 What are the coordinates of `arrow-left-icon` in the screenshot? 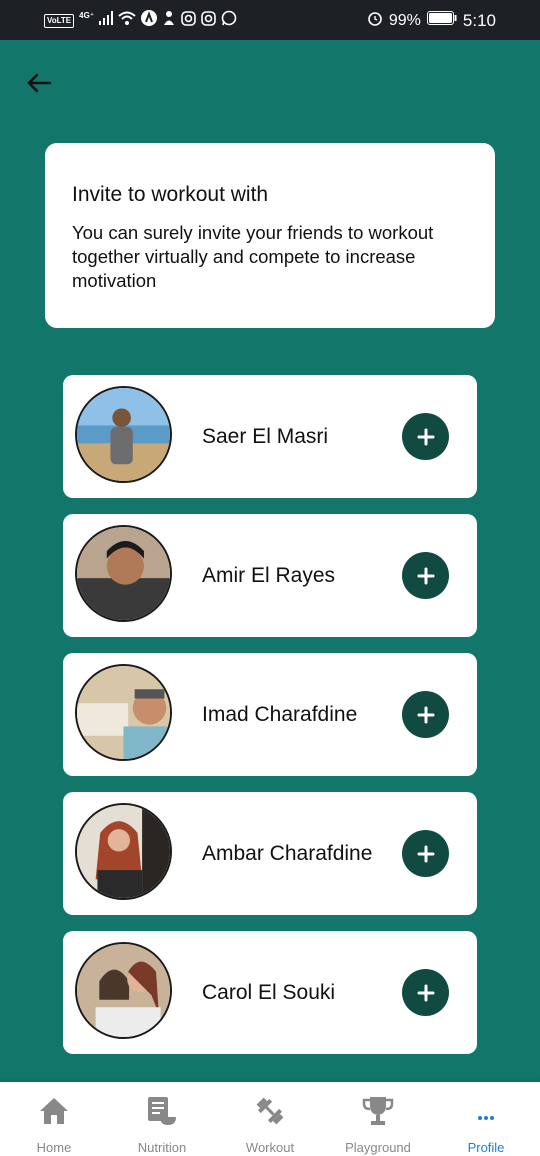 It's located at (39, 83).